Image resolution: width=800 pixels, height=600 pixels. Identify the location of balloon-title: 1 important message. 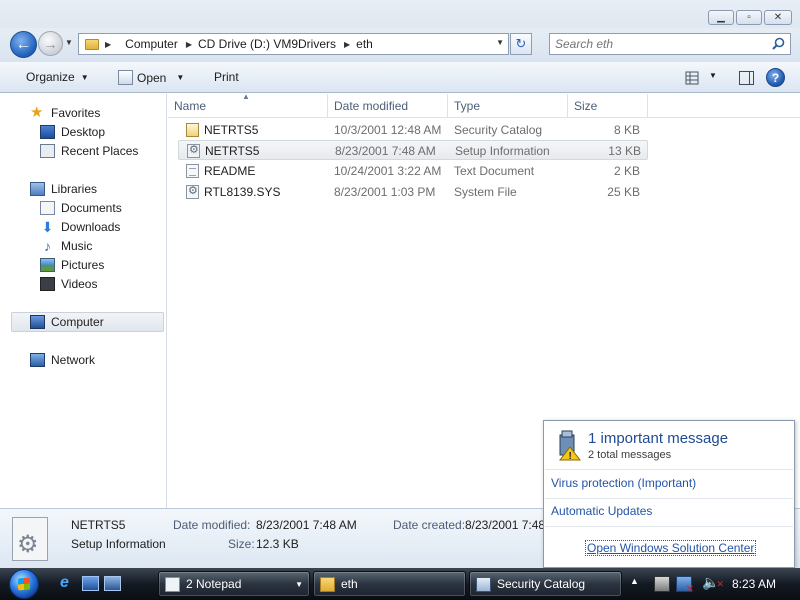
(658, 438).